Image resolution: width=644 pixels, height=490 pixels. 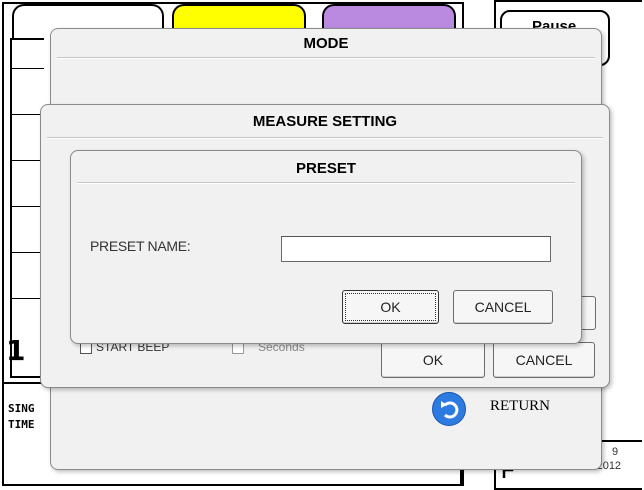 I want to click on preset-ok-button: OK, so click(x=390, y=307).